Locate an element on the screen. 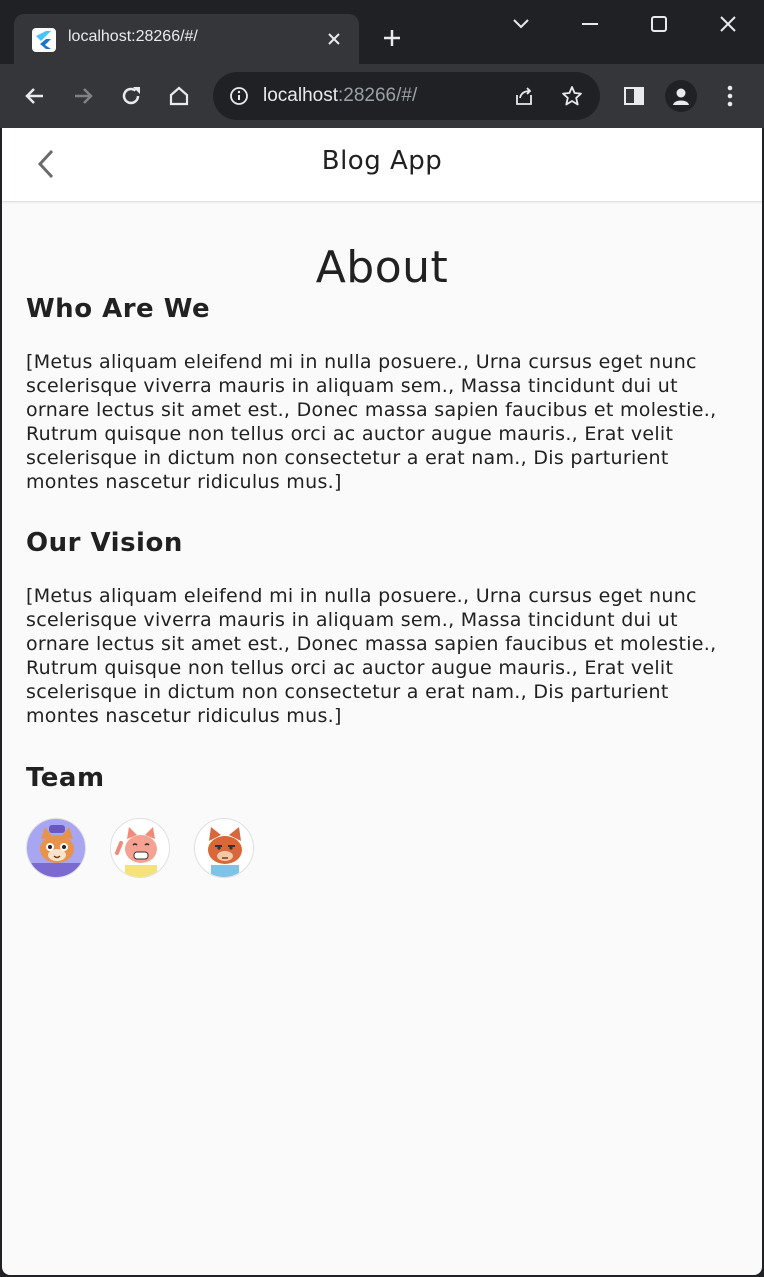 Image resolution: width=764 pixels, height=1277 pixels. browser-tab: localhost:28266/#/ is located at coordinates (186, 39).